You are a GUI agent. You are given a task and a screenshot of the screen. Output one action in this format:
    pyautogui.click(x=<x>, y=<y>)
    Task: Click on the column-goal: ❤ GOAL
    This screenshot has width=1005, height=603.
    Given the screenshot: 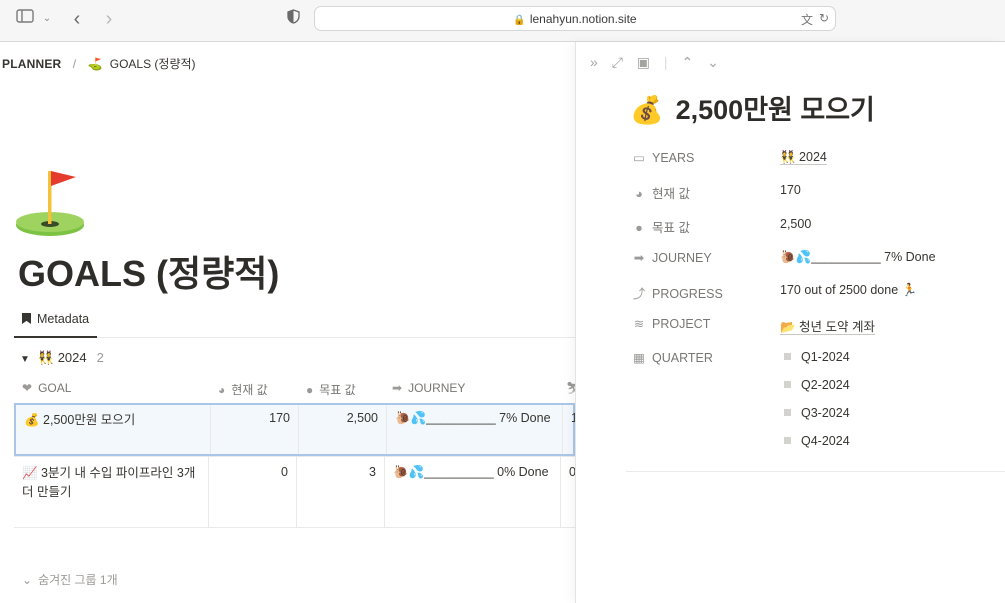 What is the action you would take?
    pyautogui.click(x=46, y=388)
    